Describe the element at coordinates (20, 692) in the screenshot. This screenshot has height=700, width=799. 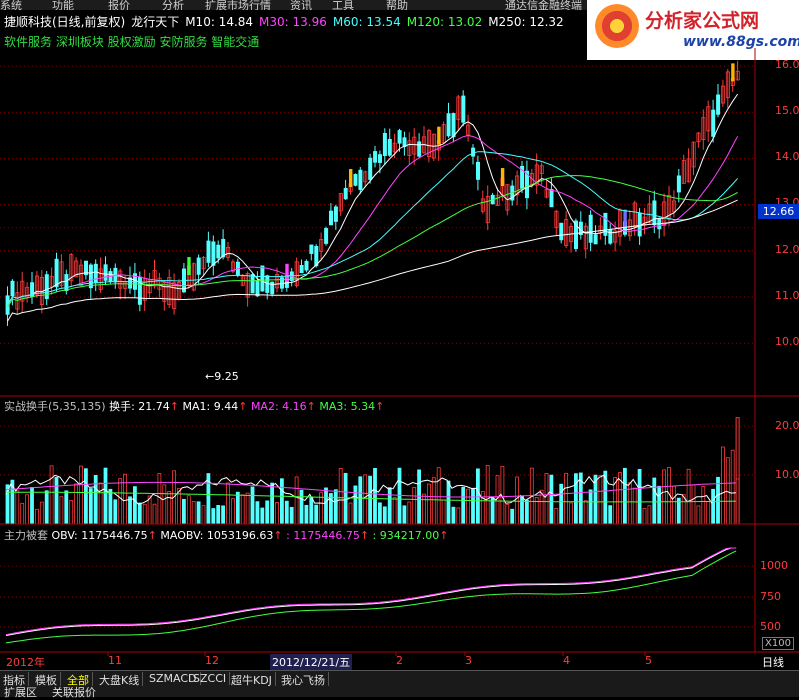
I see `expand-area-tab: 扩展区` at that location.